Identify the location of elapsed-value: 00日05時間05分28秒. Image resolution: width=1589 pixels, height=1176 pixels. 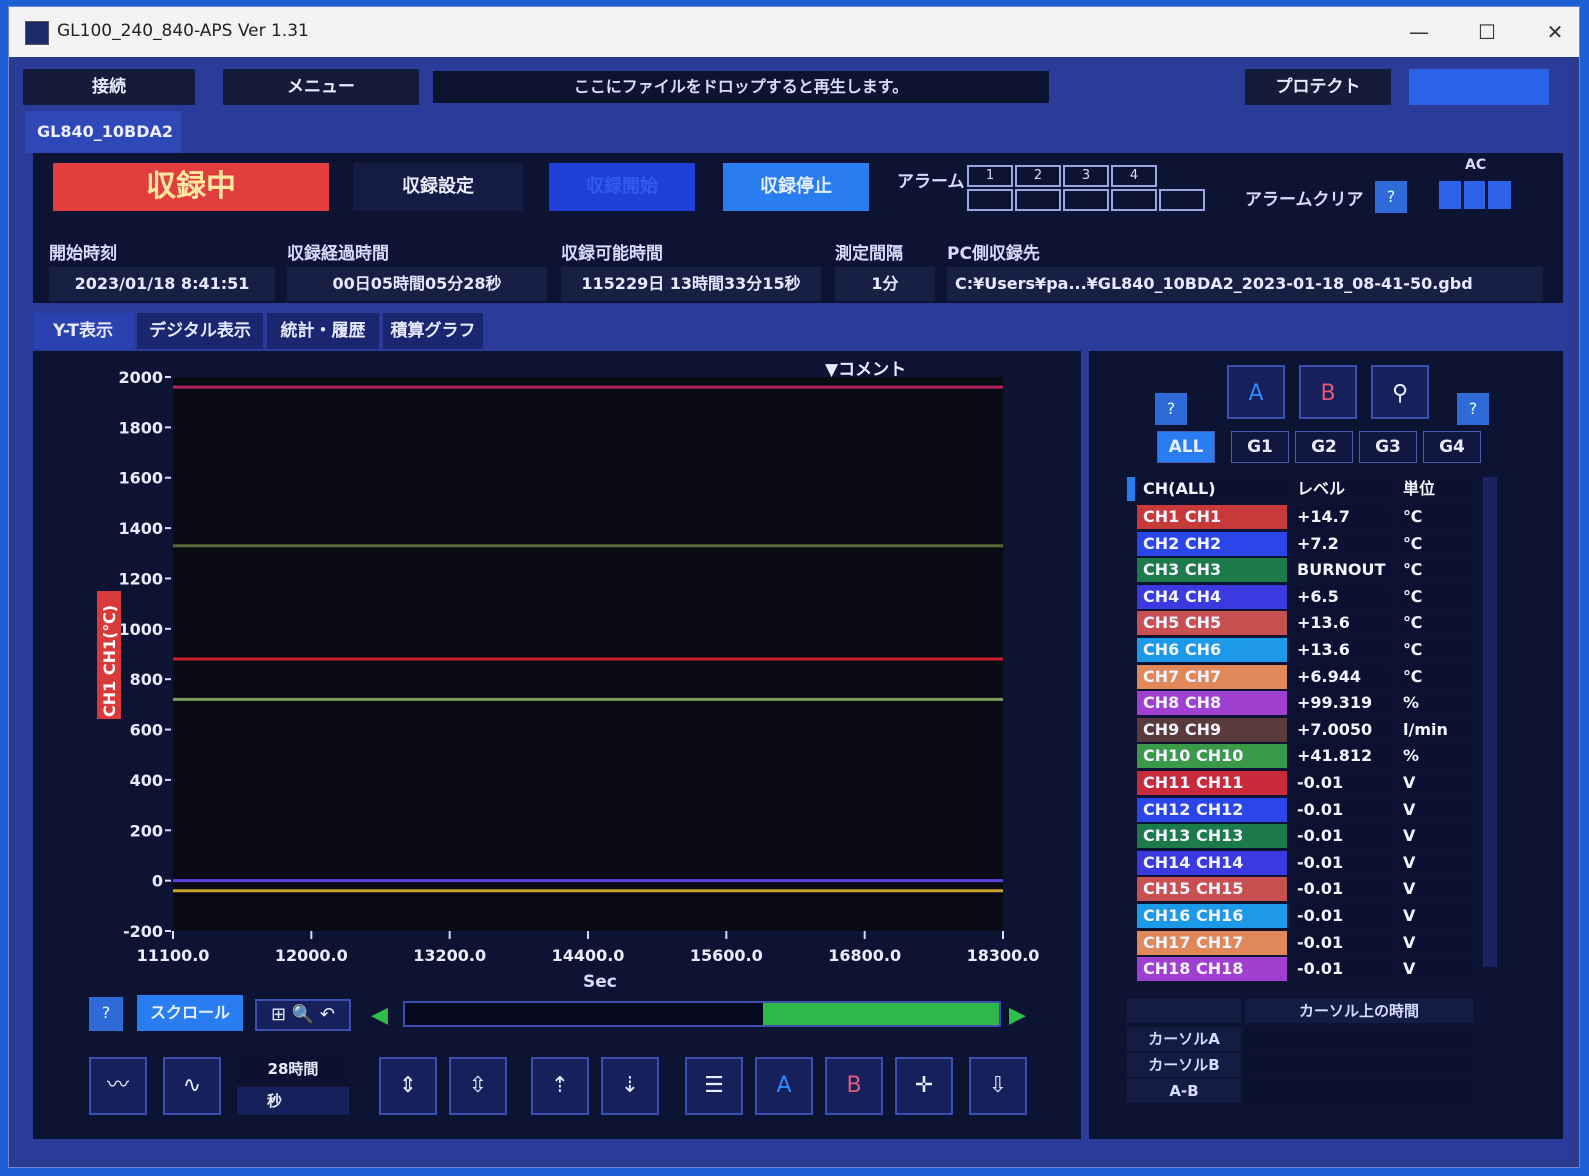
(417, 284).